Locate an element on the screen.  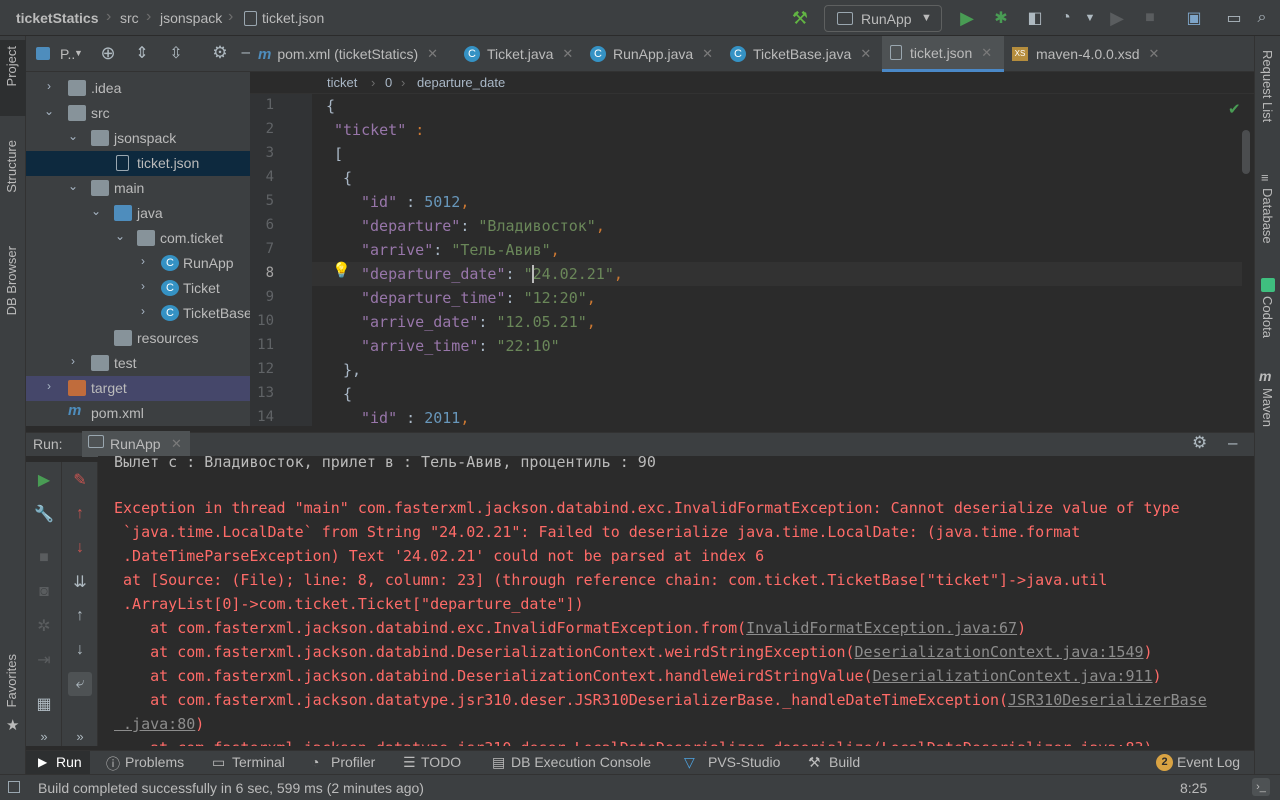
breadcrumb-departure-date: departure_date is located at coordinates (461, 82).